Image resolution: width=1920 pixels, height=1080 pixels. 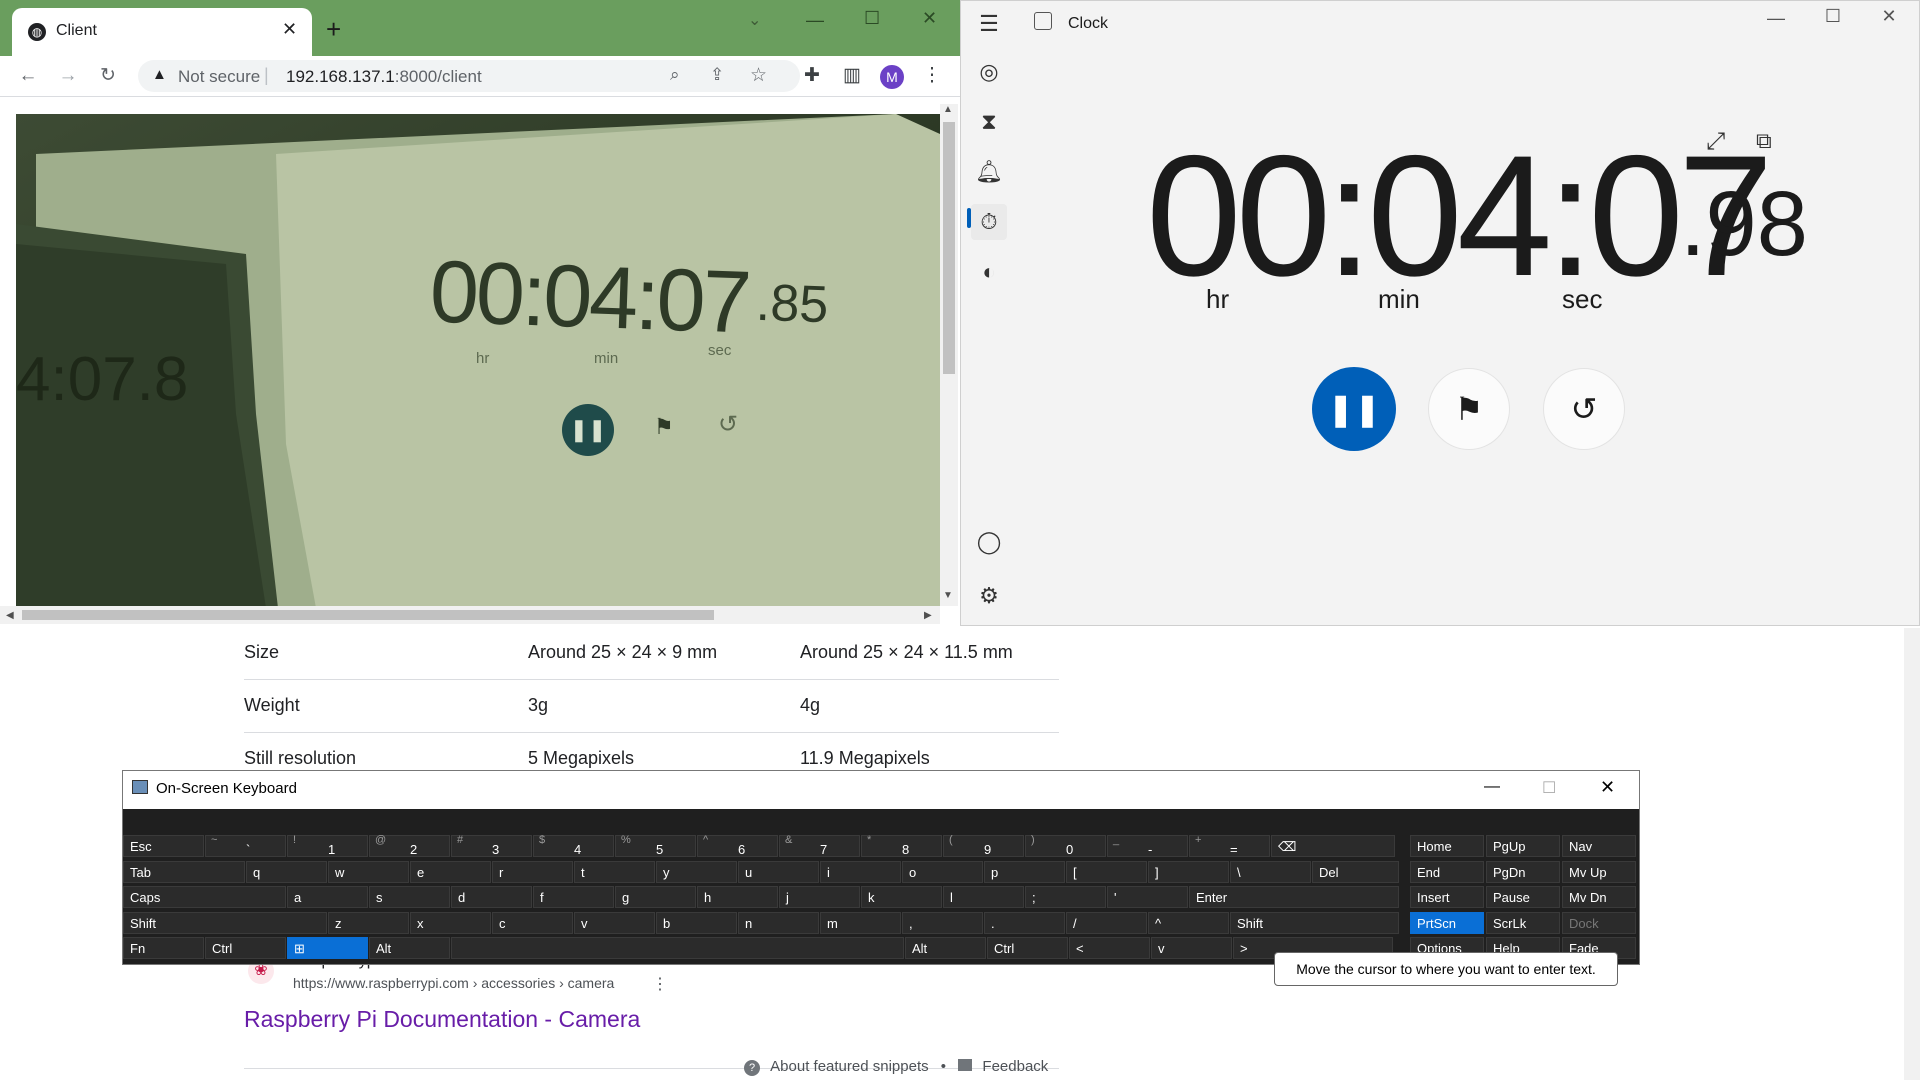 What do you see at coordinates (368, 922) in the screenshot?
I see `osk-key: z` at bounding box center [368, 922].